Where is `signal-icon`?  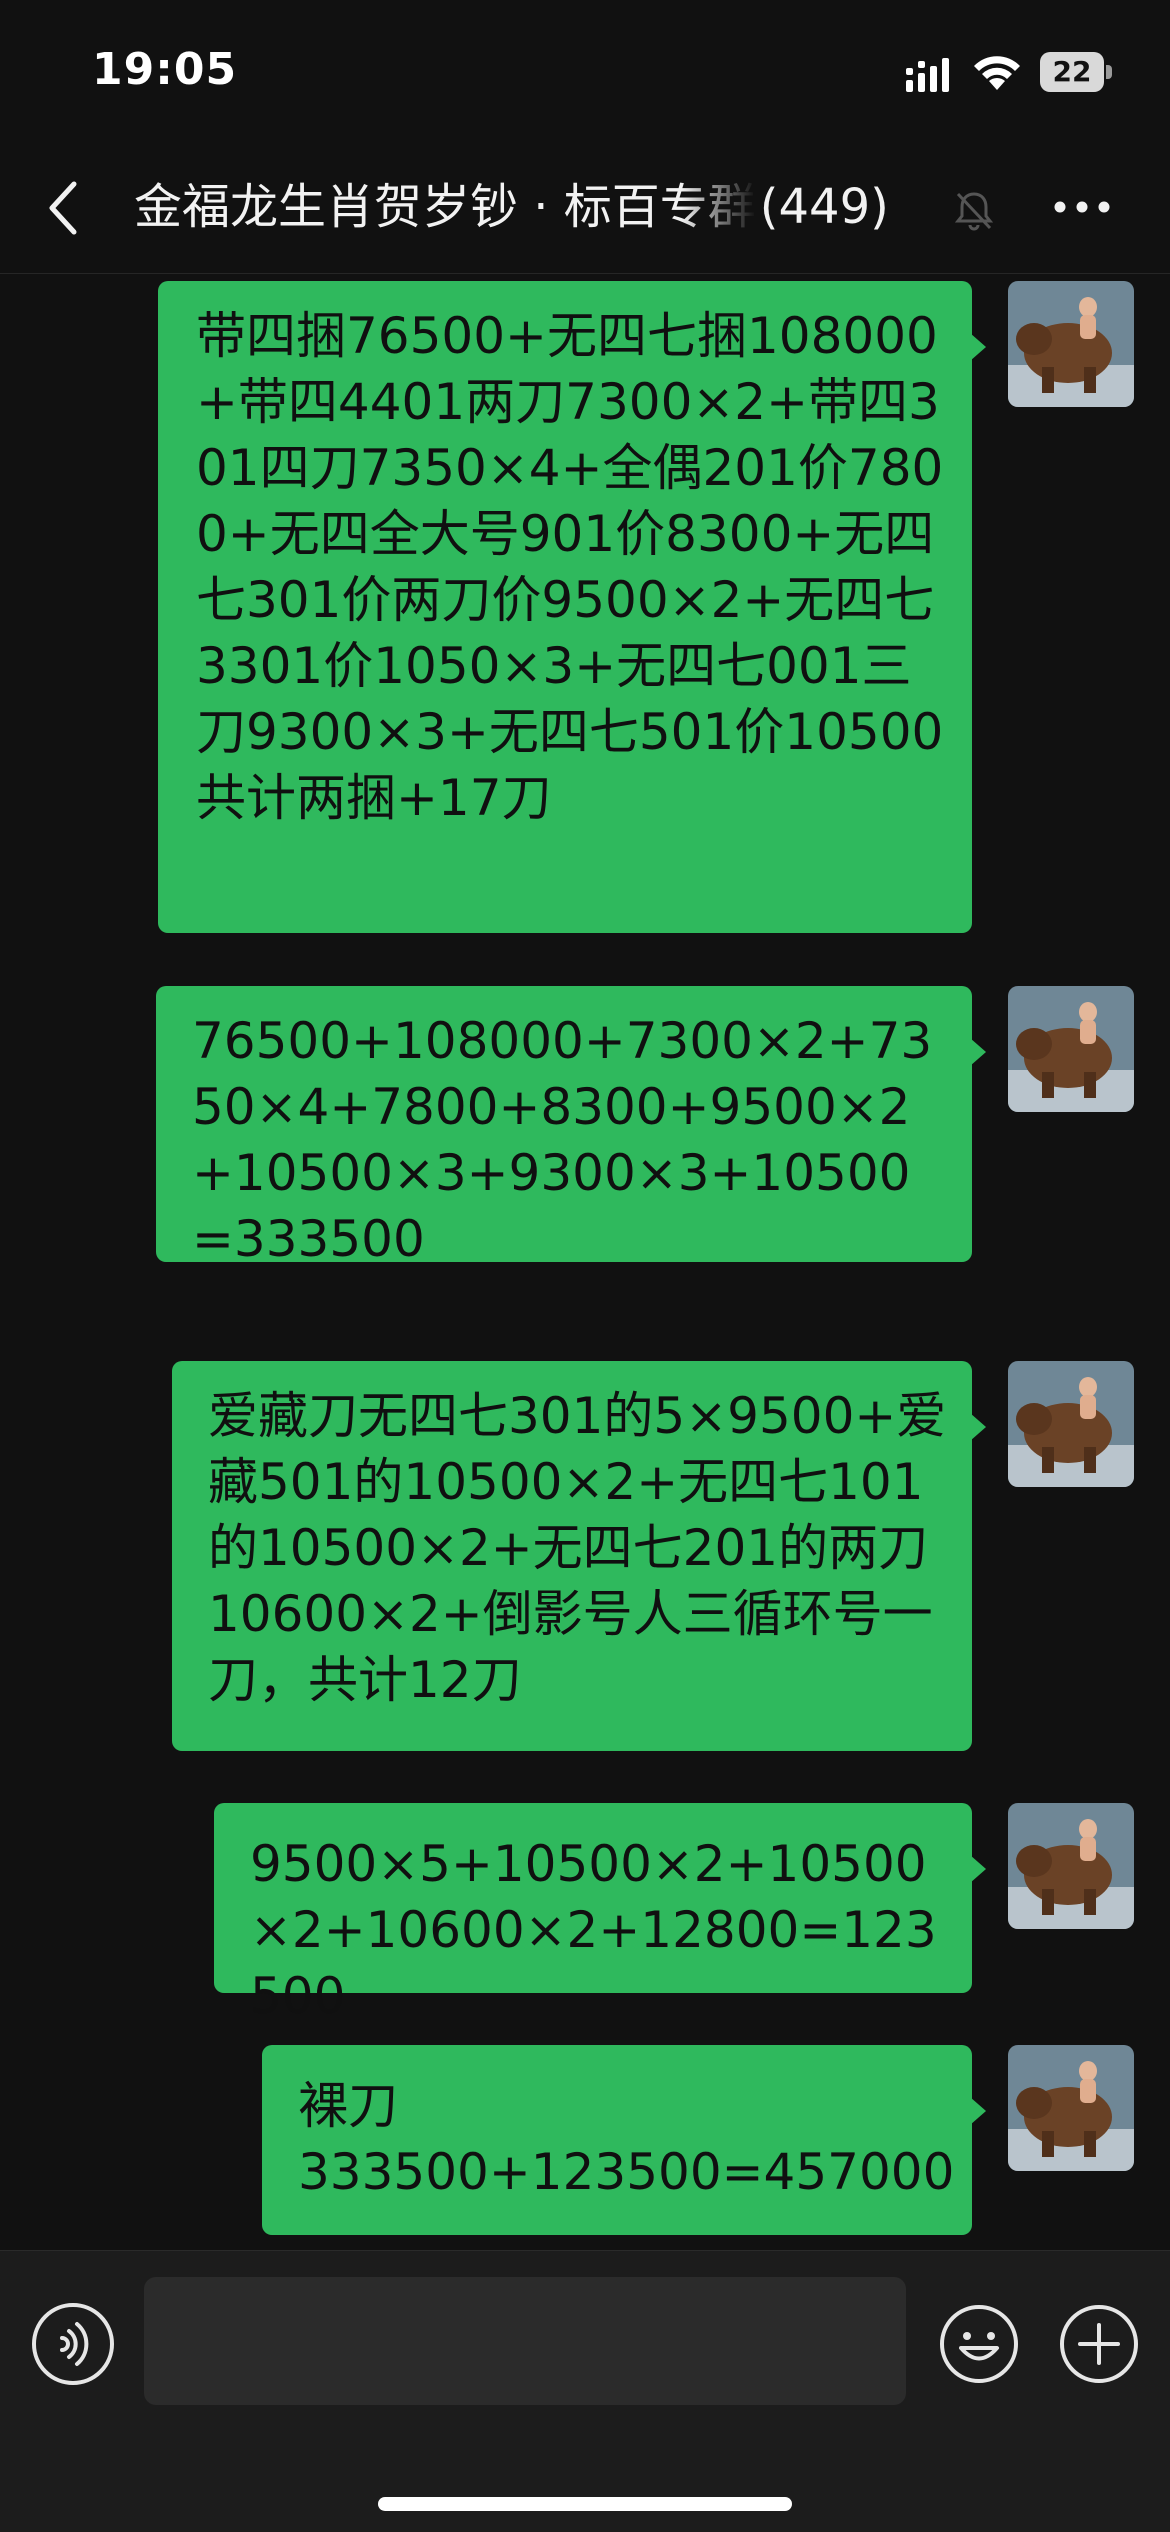
signal-icon is located at coordinates (927, 75).